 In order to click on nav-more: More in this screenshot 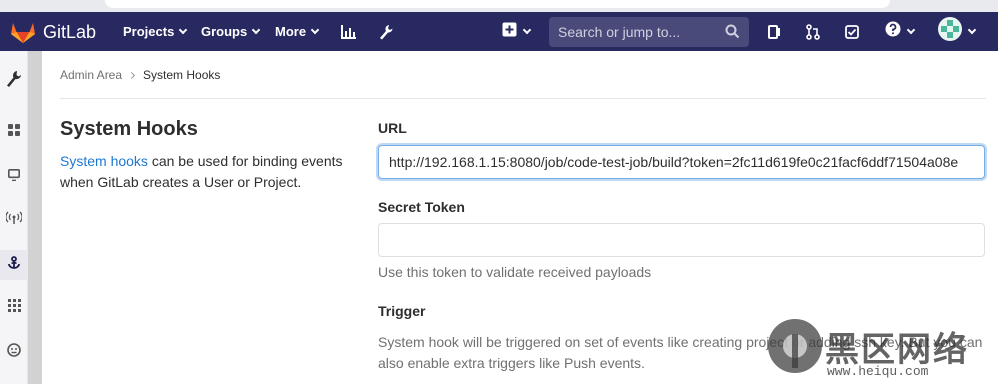, I will do `click(297, 31)`.